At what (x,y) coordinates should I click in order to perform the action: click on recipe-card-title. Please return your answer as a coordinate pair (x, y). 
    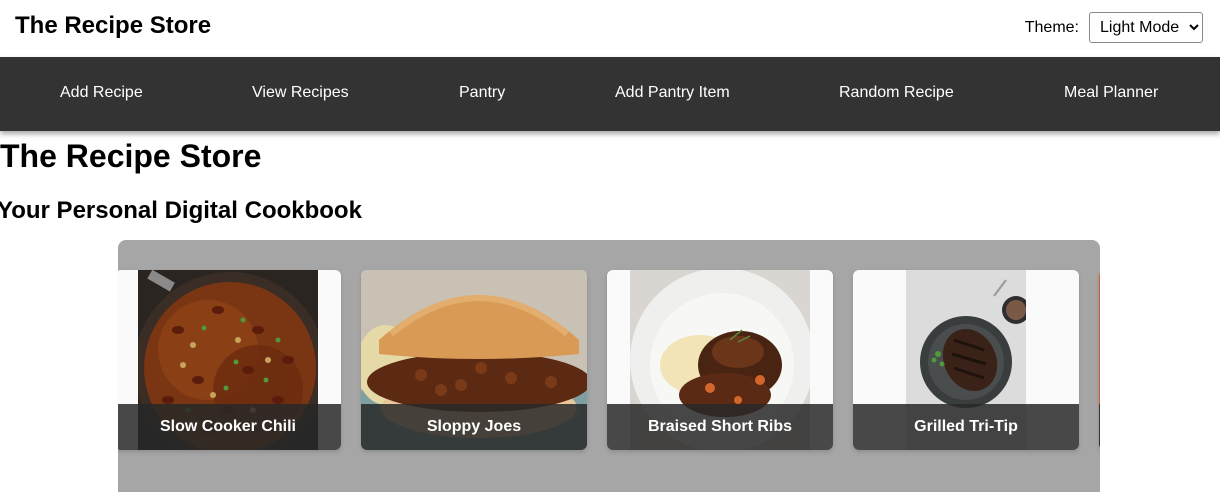
    Looking at the image, I should click on (1099, 427).